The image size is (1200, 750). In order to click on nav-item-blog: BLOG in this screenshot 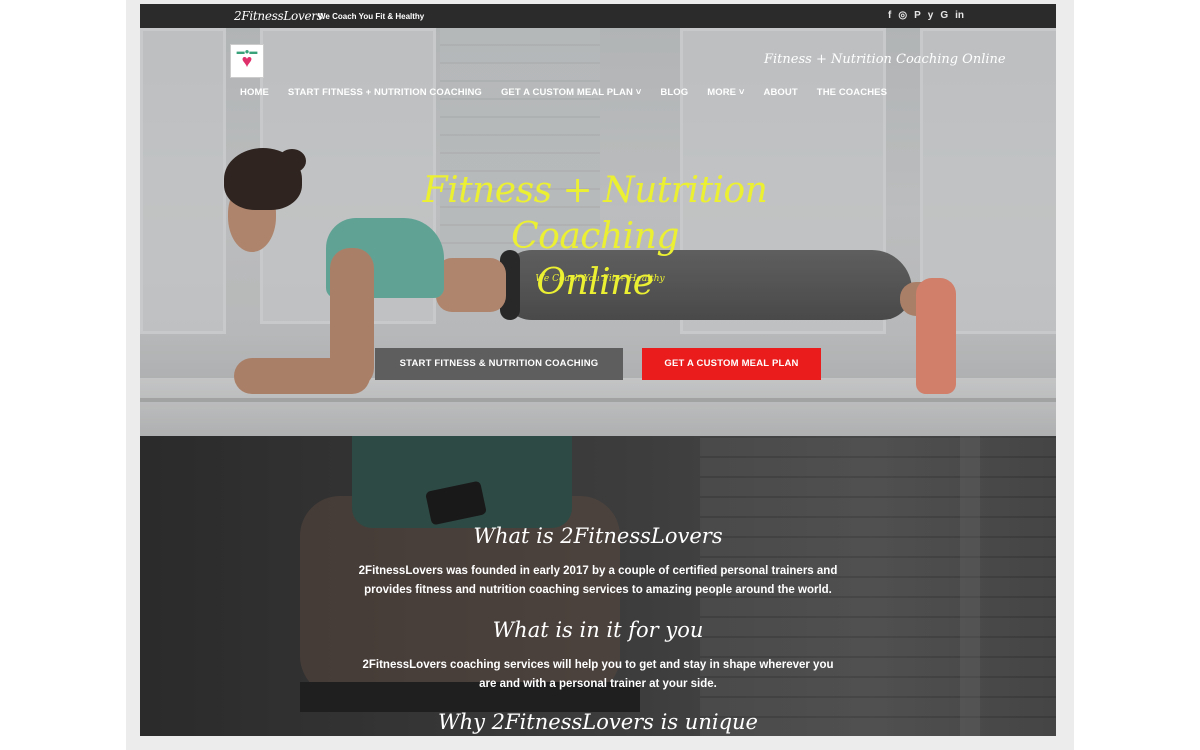, I will do `click(674, 92)`.